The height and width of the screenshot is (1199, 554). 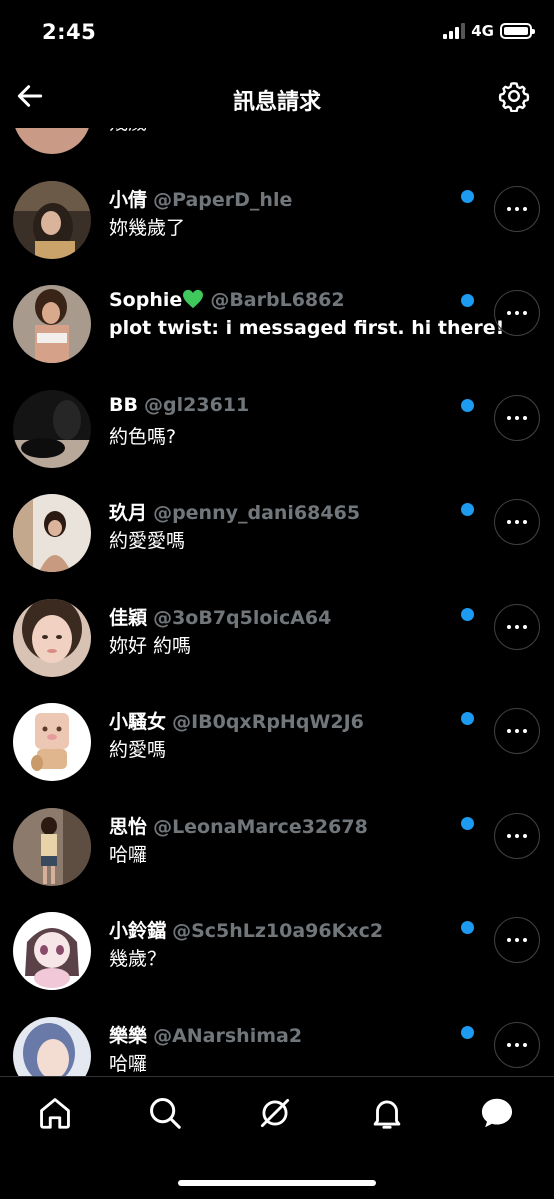 What do you see at coordinates (260, 826) in the screenshot?
I see `sender-handle: @LeonaMarce32678` at bounding box center [260, 826].